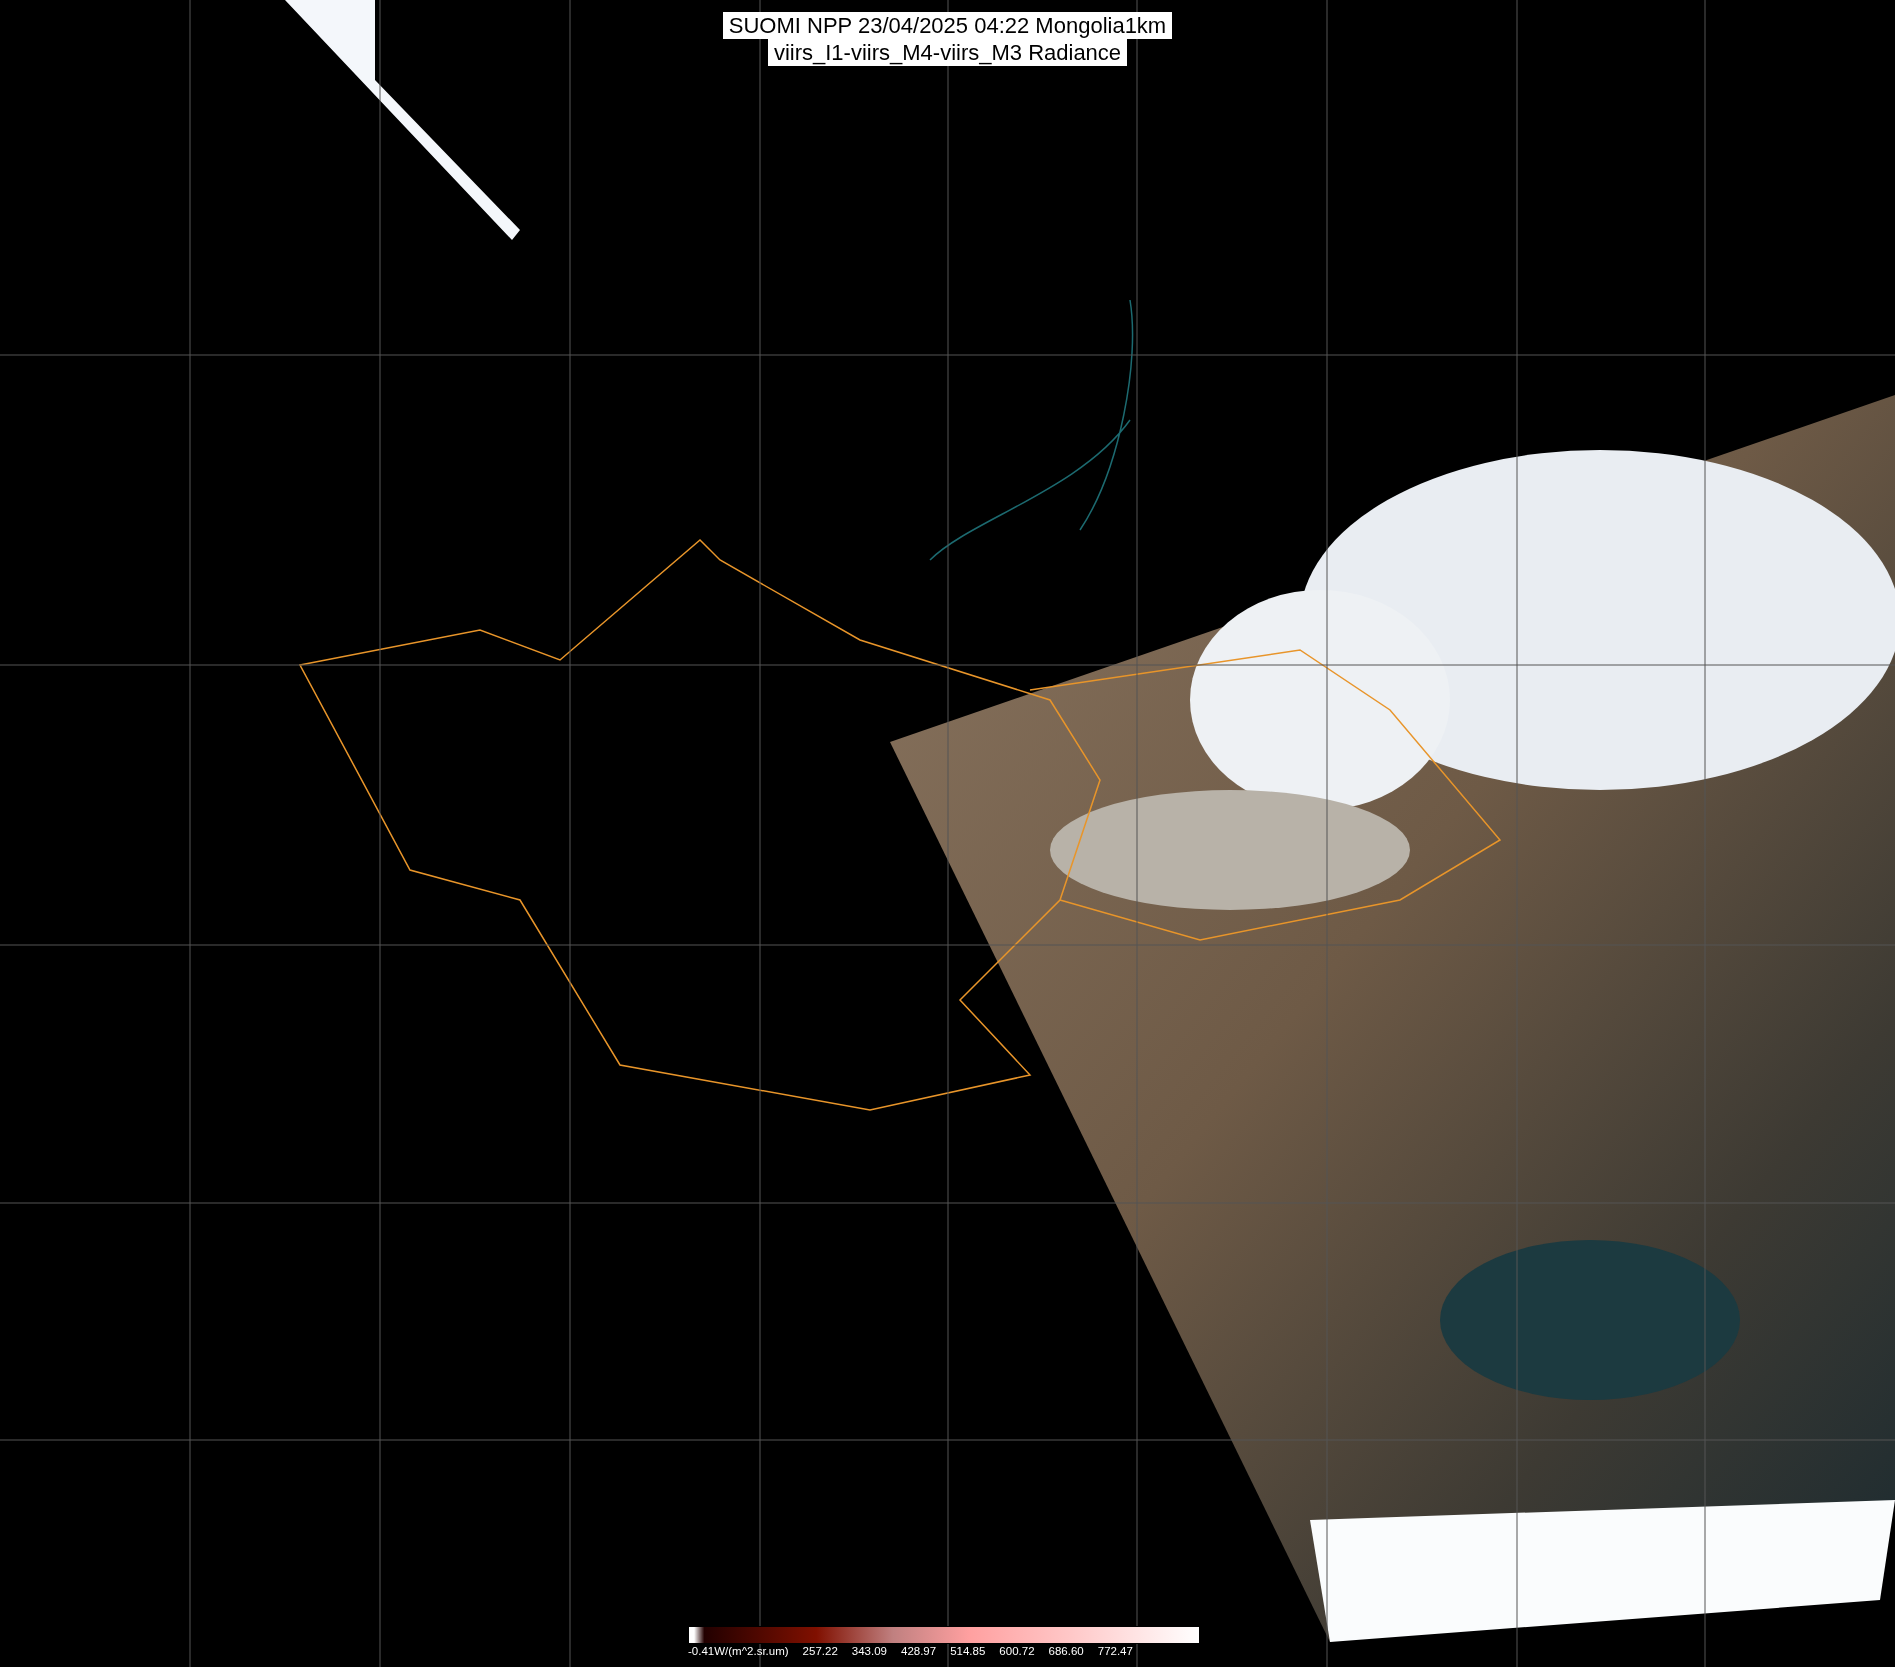 This screenshot has height=1667, width=1895. I want to click on scale-label: 428.97, so click(919, 1651).